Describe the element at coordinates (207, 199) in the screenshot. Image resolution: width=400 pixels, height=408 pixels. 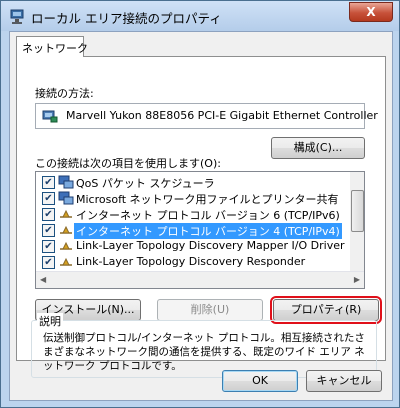
I see `list-item-label: Microsoft ネットワーク用ファイルとプリンター共有` at that location.